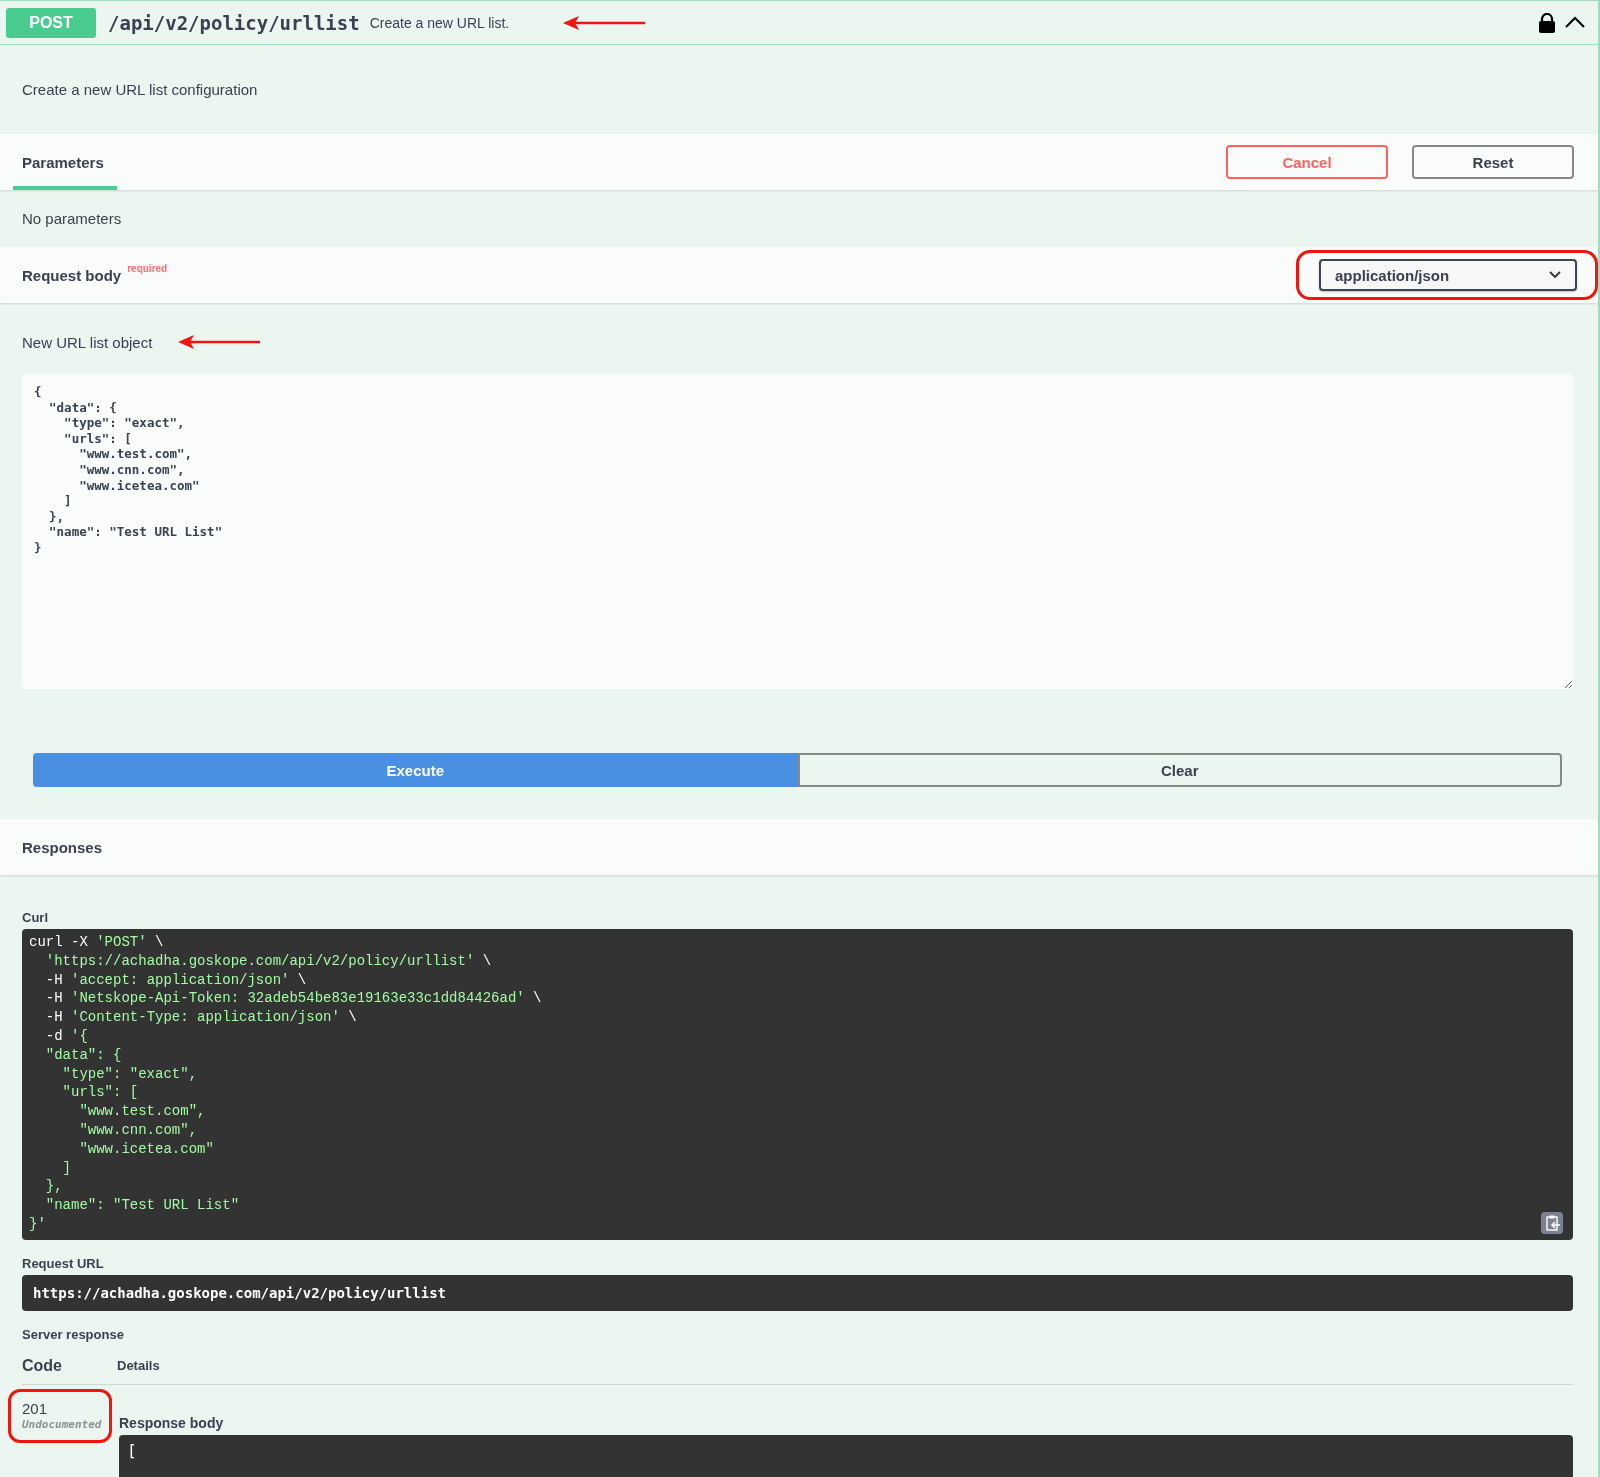  Describe the element at coordinates (1547, 22) in the screenshot. I see `lock-icon` at that location.